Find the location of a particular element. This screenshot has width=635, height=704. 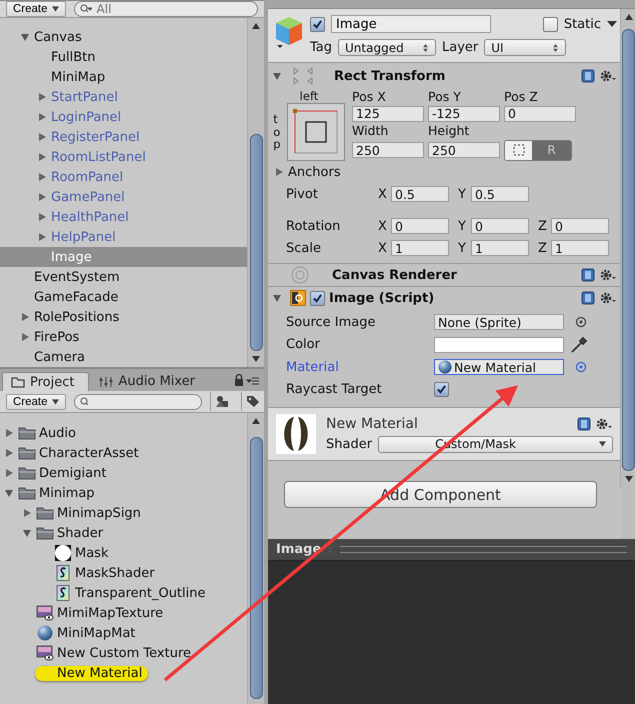

foldout-label: Anchors is located at coordinates (314, 172).